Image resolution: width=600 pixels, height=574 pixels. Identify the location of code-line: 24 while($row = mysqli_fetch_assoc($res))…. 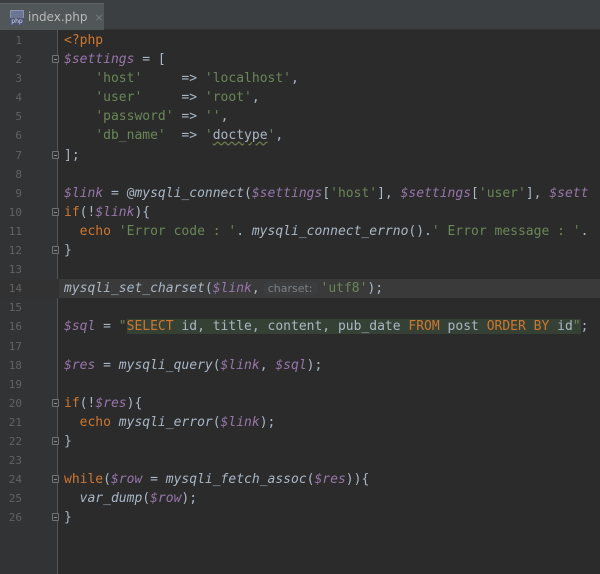
(300, 479).